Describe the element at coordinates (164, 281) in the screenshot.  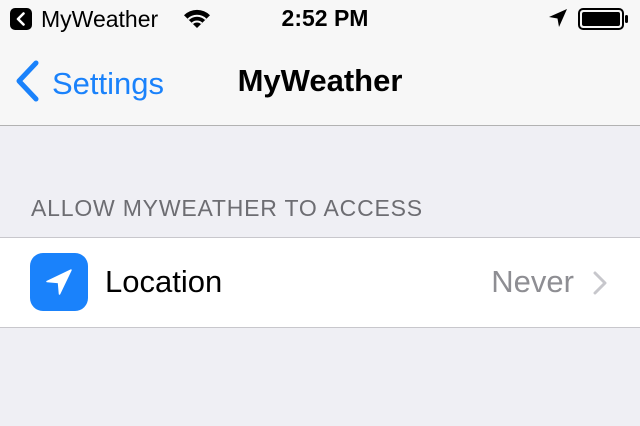
I see `location-label: Location` at that location.